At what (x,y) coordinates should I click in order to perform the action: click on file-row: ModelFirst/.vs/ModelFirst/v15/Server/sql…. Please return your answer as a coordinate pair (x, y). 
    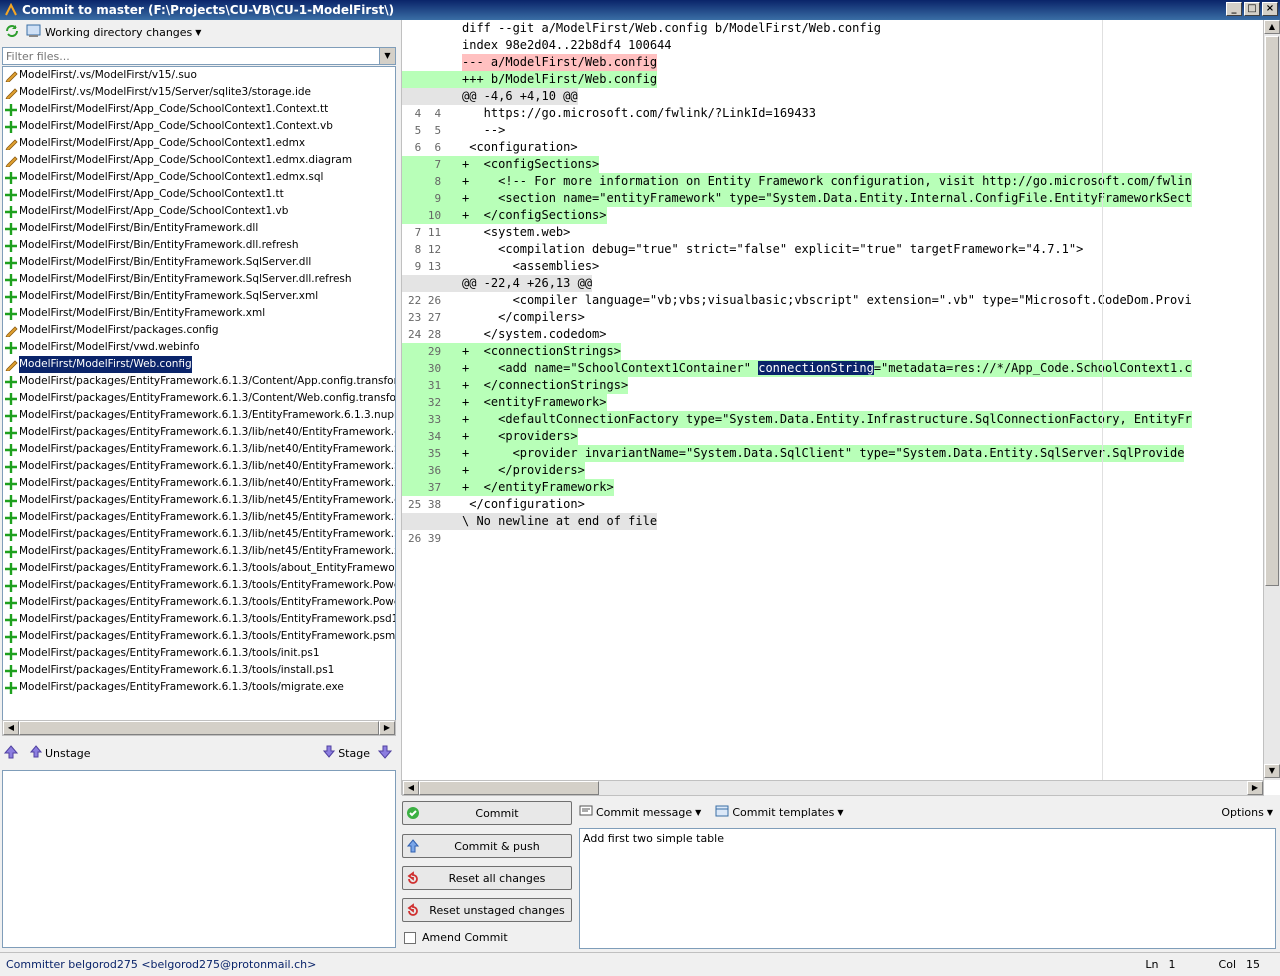
    Looking at the image, I should click on (199, 92).